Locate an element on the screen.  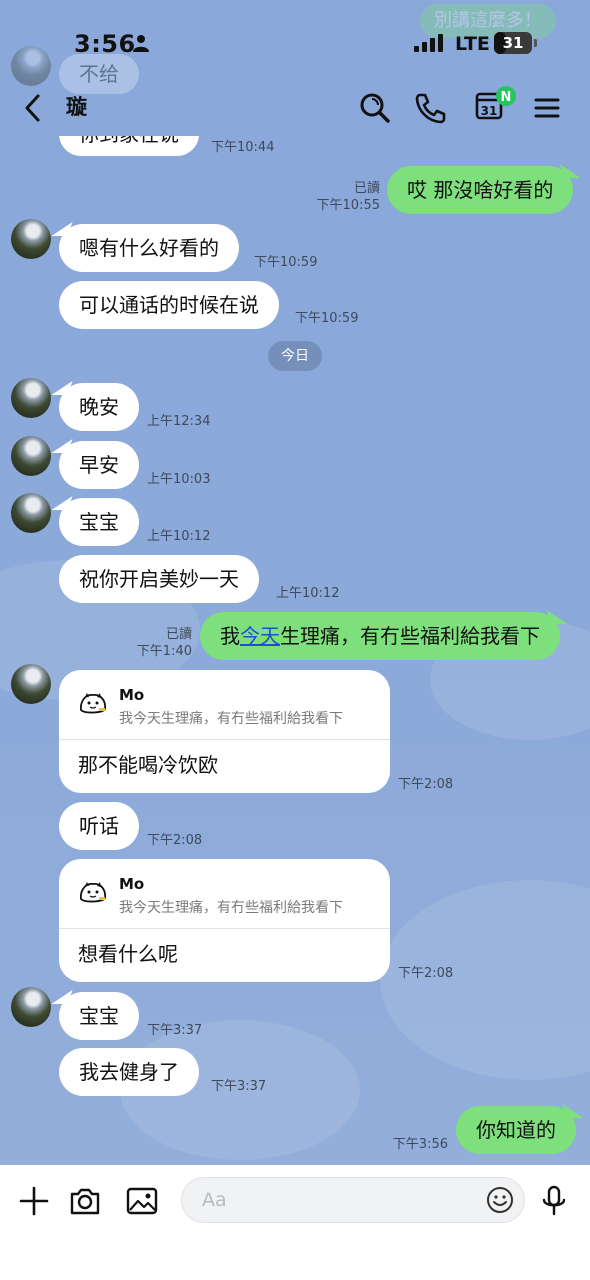
calendar-icon: 31 N is located at coordinates (496, 106).